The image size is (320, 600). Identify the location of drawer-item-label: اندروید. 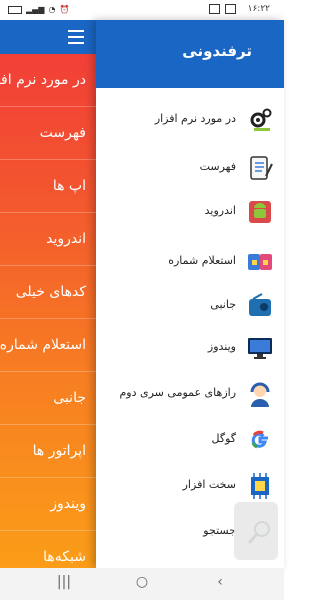
(220, 210).